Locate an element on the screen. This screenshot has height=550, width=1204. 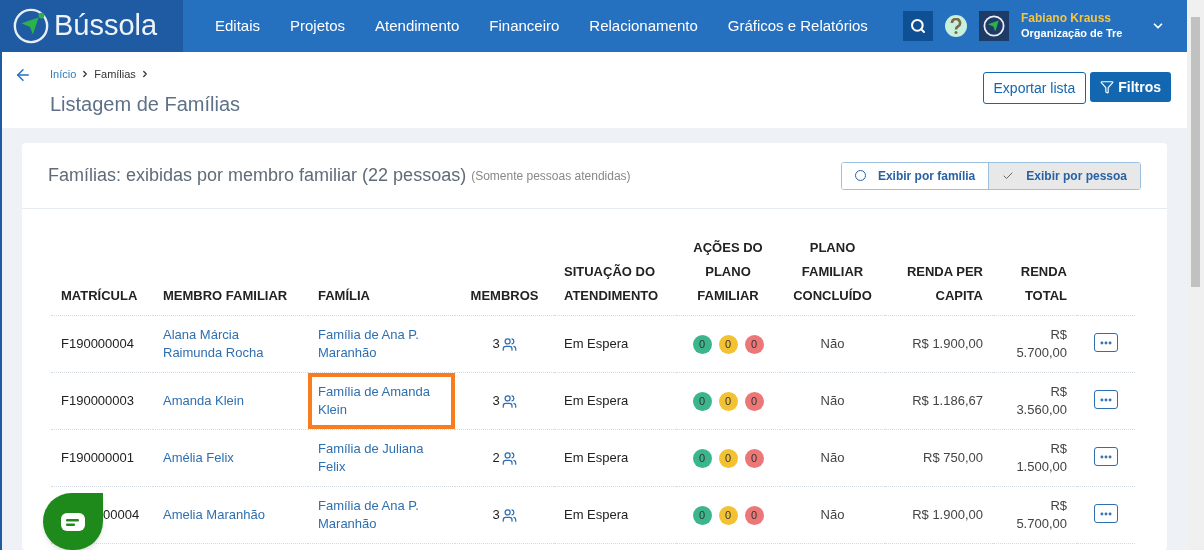
table-cell-text: 00004 is located at coordinates (121, 515).